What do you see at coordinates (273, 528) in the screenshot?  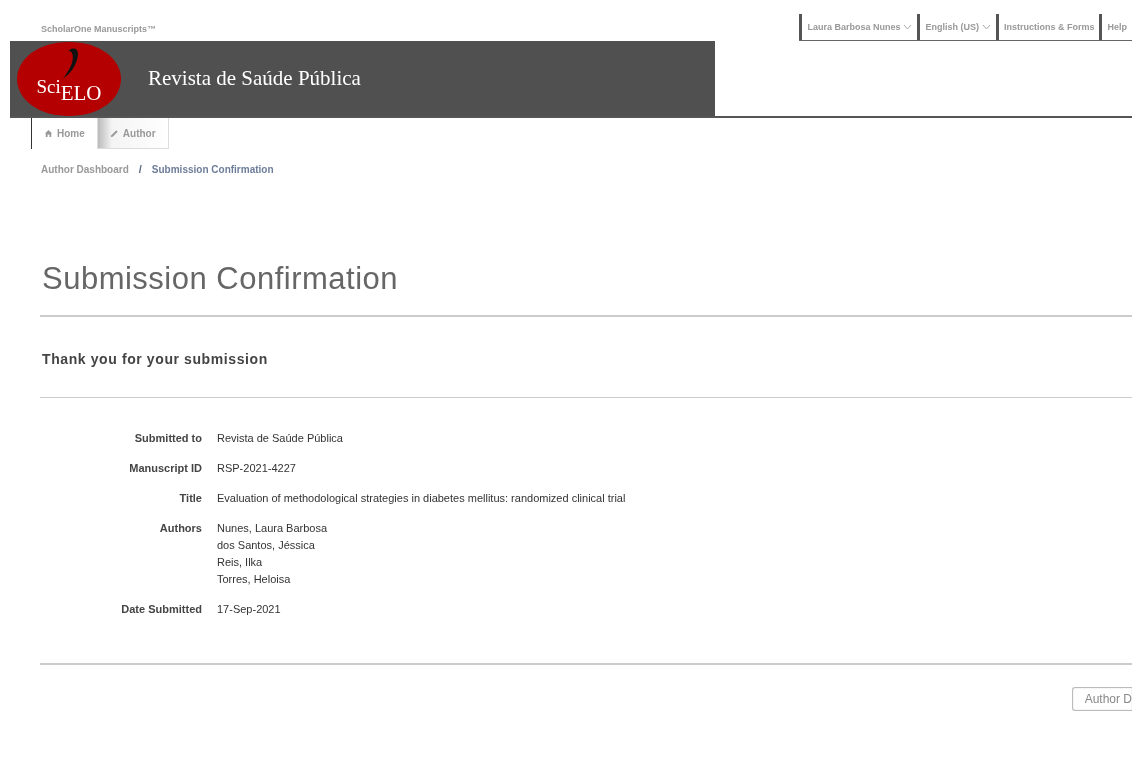 I see `detail-value: Nunes, Laura Barbosa` at bounding box center [273, 528].